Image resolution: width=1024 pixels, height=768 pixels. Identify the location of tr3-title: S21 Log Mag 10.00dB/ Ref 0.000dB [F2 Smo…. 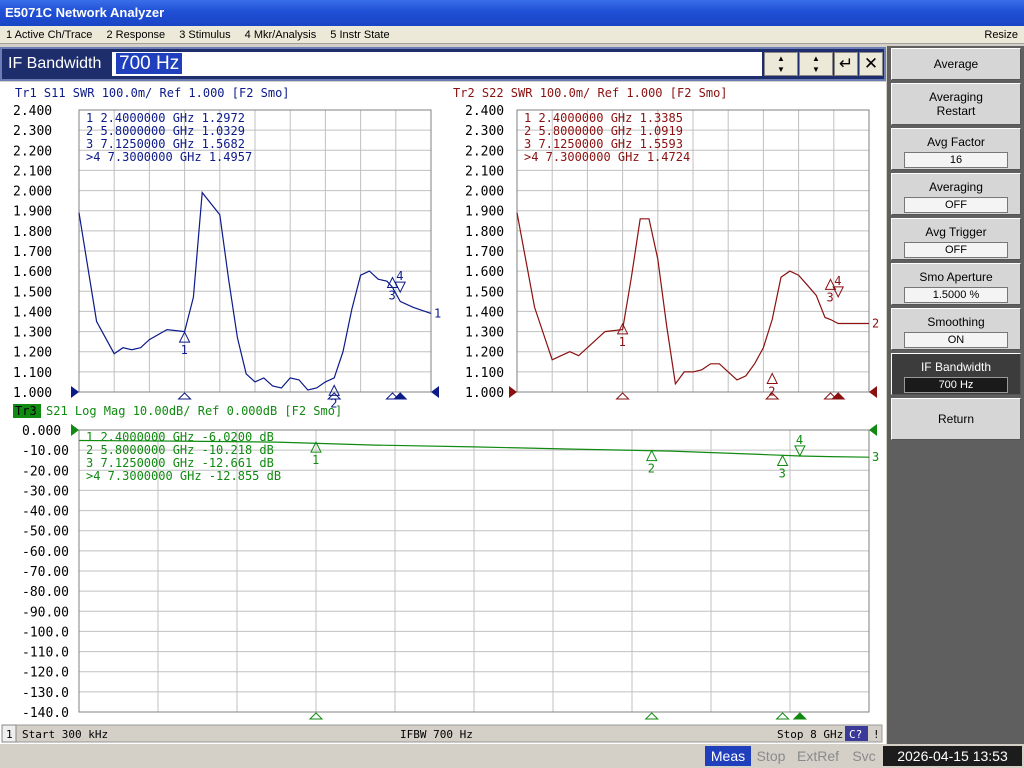
(194, 411).